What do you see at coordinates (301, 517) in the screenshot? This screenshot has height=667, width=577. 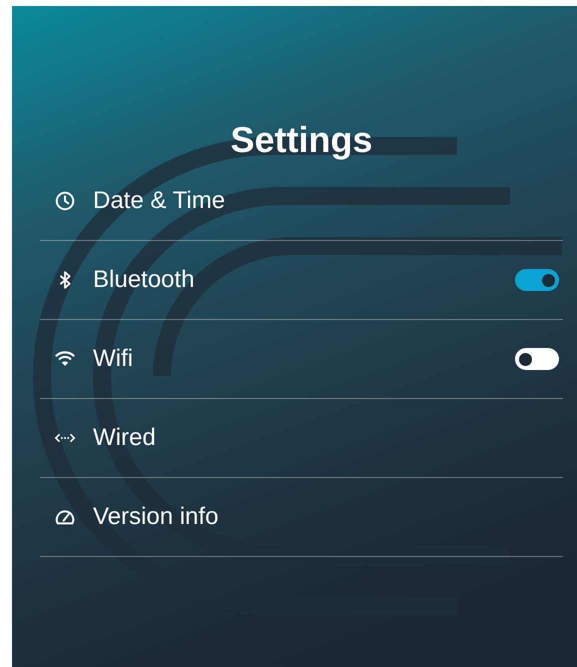 I see `settings-row: Version info` at bounding box center [301, 517].